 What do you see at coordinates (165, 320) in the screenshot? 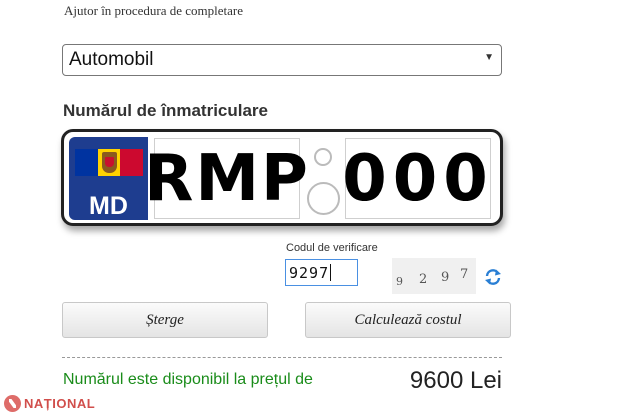
I see `clear-button: Șterge` at bounding box center [165, 320].